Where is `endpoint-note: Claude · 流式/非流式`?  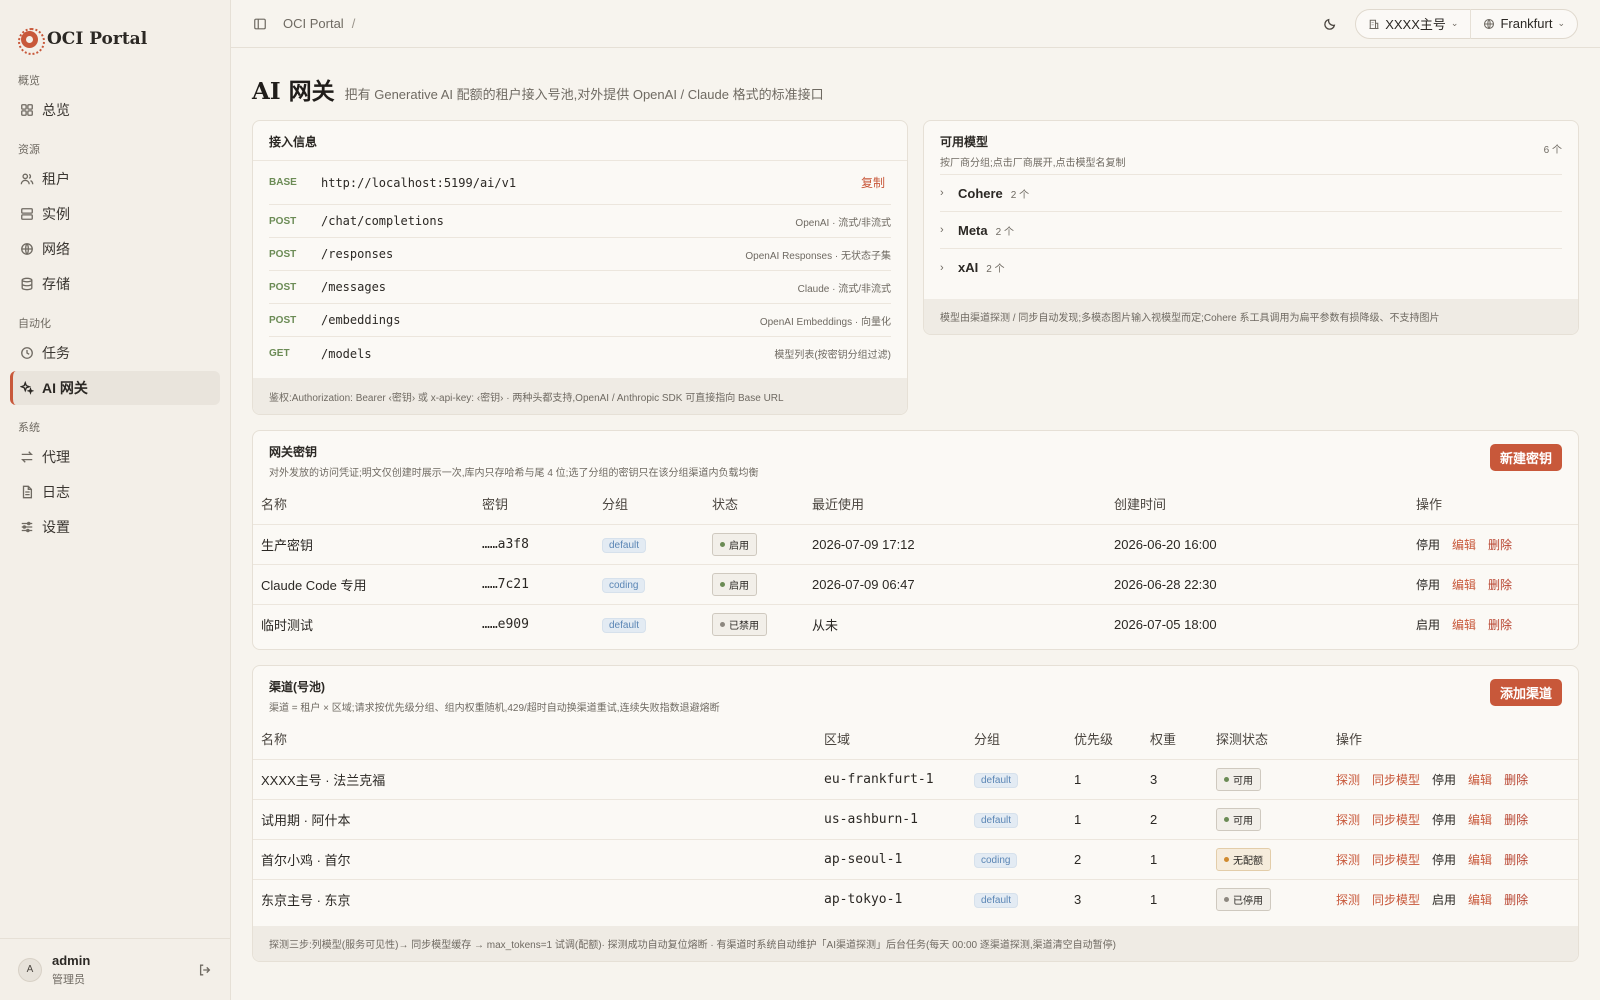
endpoint-note: Claude · 流式/非流式 is located at coordinates (844, 289).